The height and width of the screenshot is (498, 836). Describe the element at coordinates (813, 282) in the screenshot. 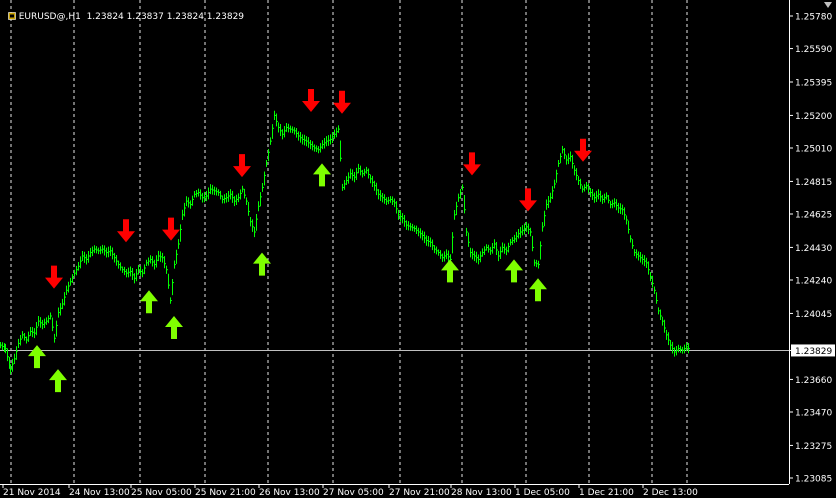

I see `price-tick-label: 1.24240` at that location.